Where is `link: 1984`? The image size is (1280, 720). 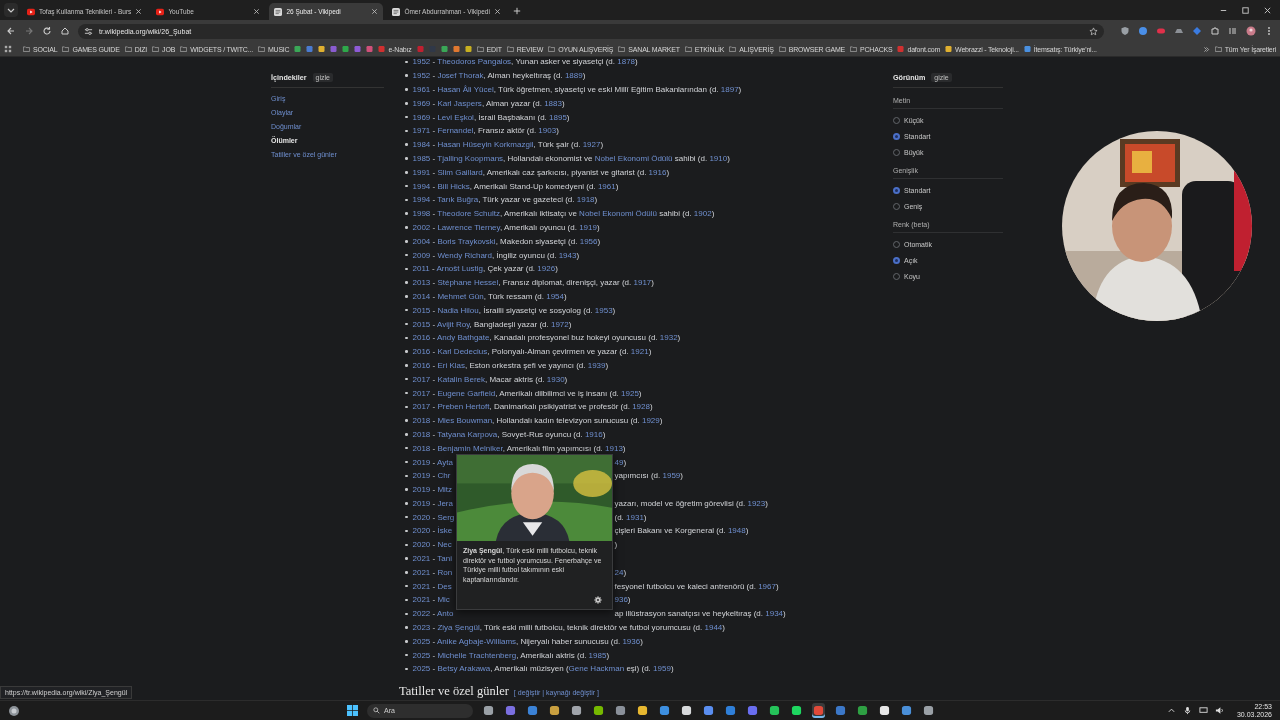 link: 1984 is located at coordinates (421, 145).